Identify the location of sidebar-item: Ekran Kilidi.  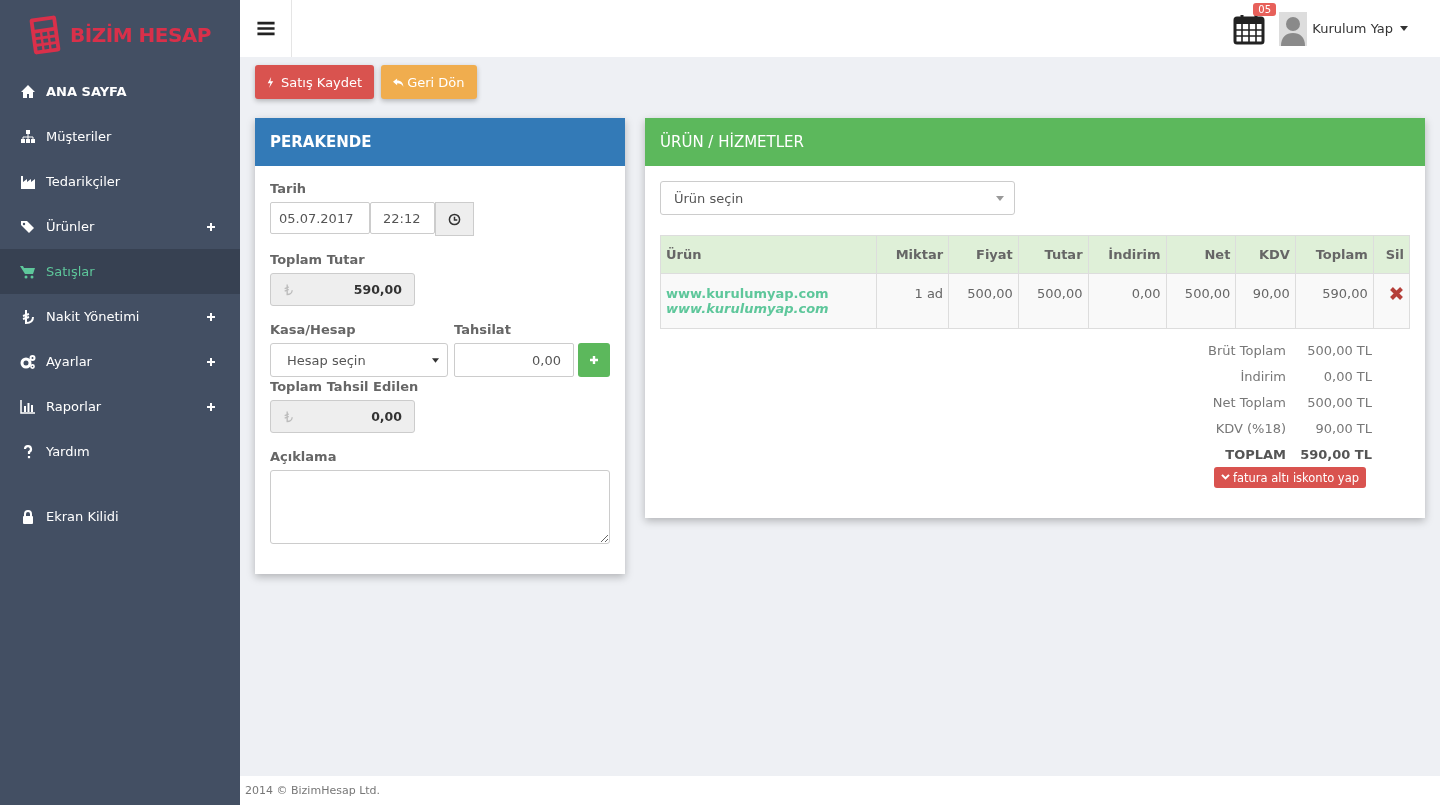
(120, 516).